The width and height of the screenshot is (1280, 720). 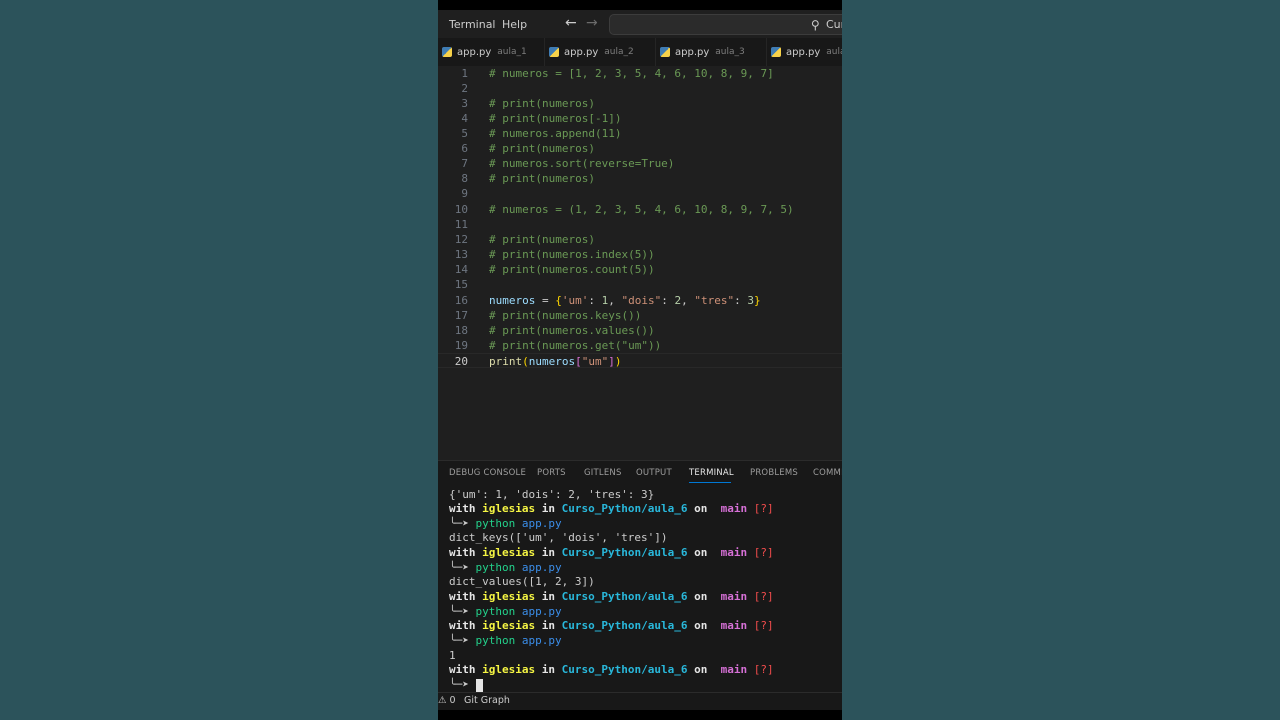 I want to click on tab-app-aula-2: app.py aula_2, so click(x=600, y=52).